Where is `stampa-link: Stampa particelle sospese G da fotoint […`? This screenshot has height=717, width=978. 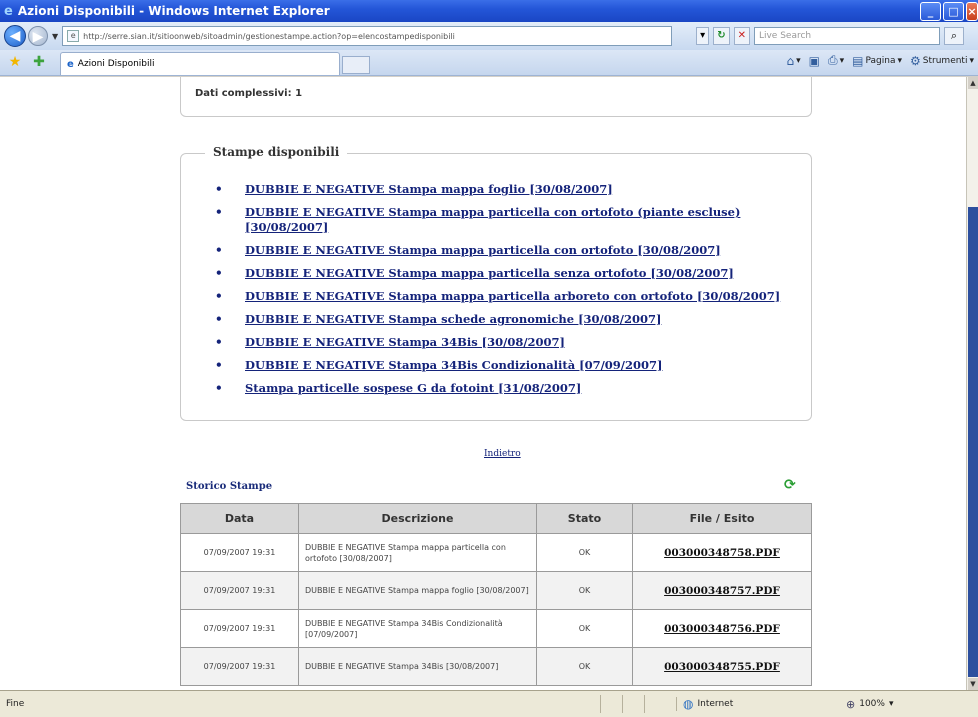 stampa-link: Stampa particelle sospese G da fotoint [… is located at coordinates (505, 388).